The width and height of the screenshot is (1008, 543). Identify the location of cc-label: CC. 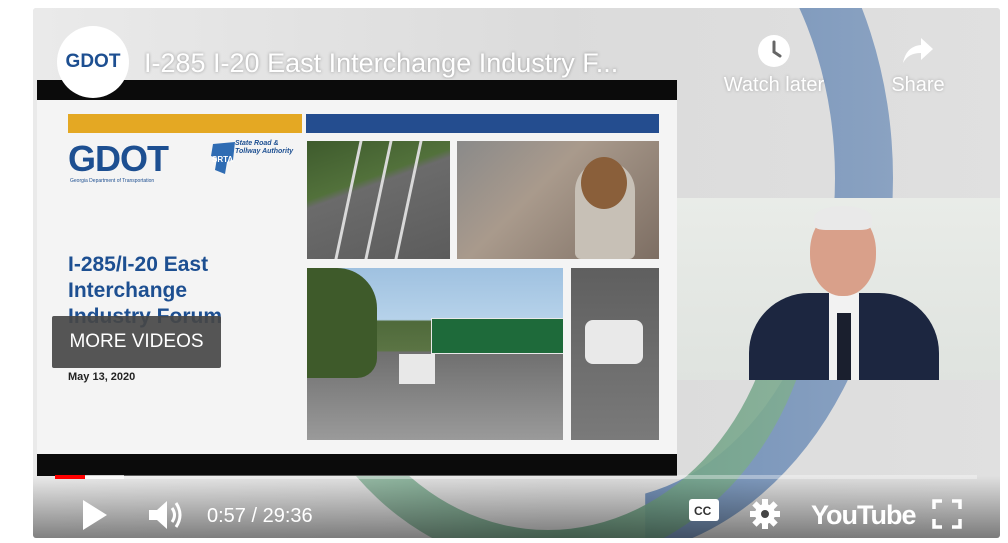
(703, 511).